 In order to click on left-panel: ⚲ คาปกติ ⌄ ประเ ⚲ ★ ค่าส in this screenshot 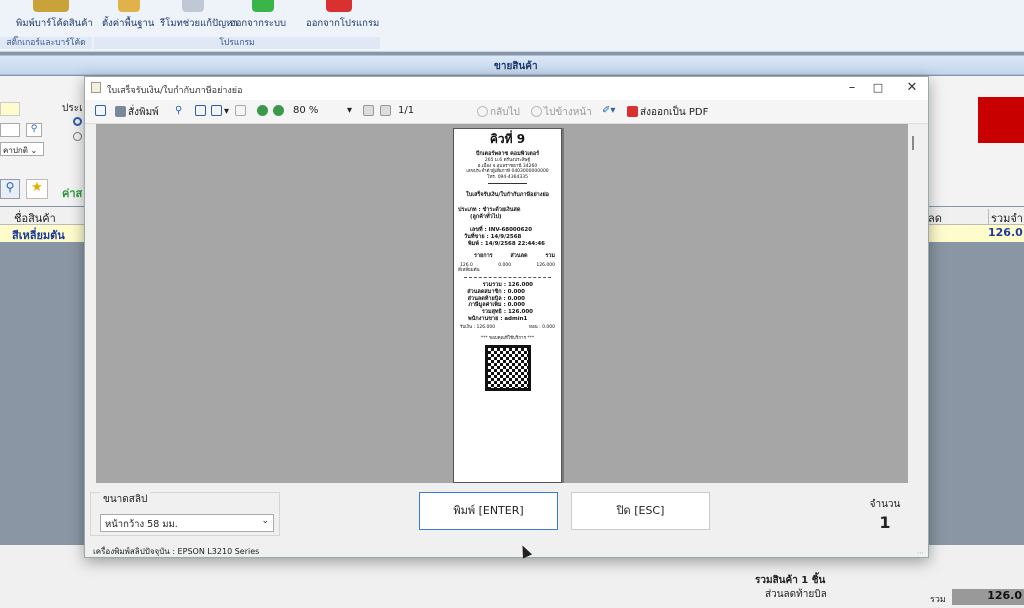, I will do `click(42, 141)`.